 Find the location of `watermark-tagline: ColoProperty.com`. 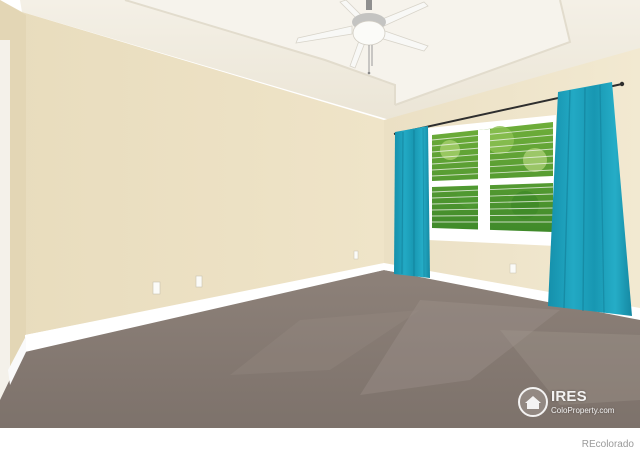

watermark-tagline: ColoProperty.com is located at coordinates (583, 410).